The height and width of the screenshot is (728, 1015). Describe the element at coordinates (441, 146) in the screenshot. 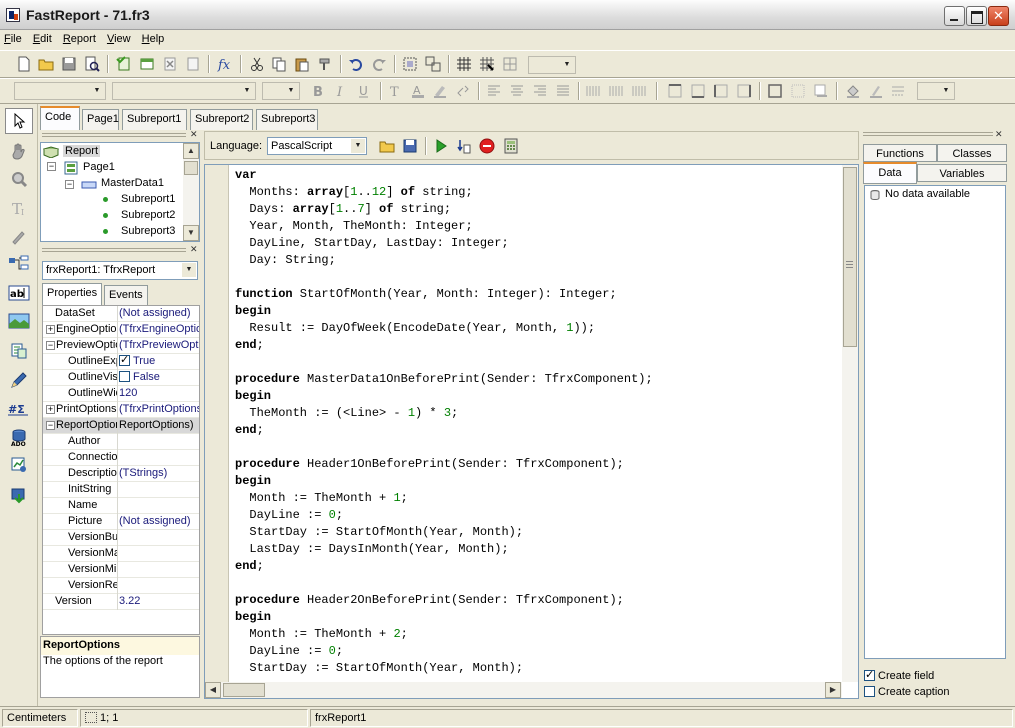

I see `run-script-icon` at that location.